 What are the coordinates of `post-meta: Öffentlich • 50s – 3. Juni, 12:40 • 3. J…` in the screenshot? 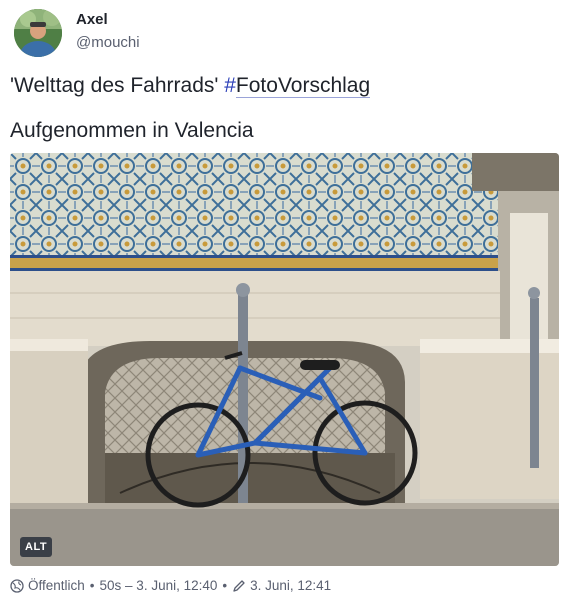 It's located at (170, 585).